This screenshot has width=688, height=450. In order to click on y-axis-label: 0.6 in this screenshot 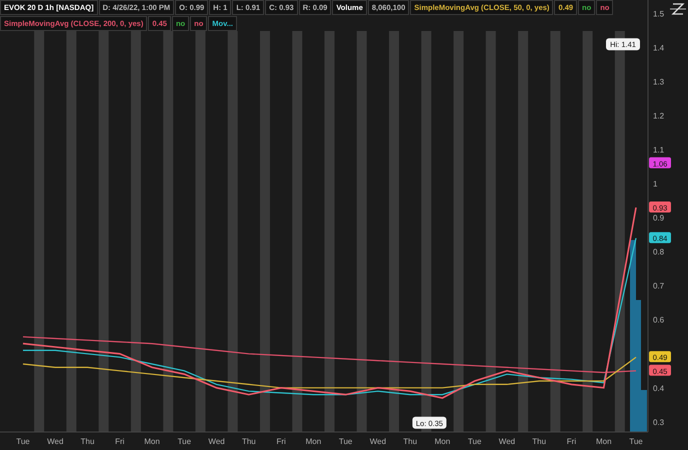, I will do `click(658, 320)`.